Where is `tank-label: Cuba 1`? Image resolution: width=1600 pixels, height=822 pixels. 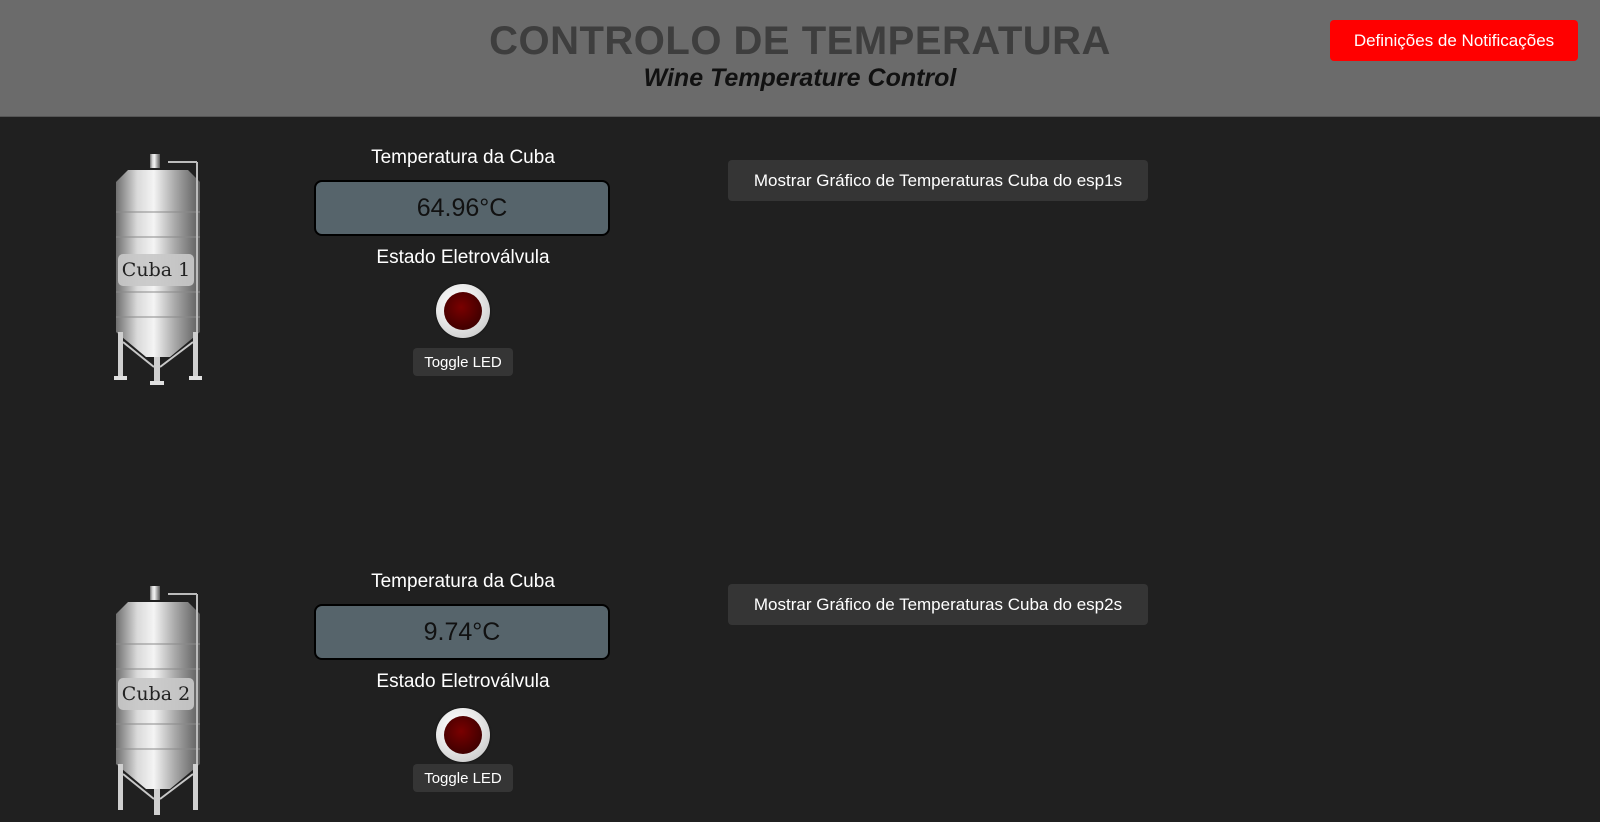
tank-label: Cuba 1 is located at coordinates (156, 270).